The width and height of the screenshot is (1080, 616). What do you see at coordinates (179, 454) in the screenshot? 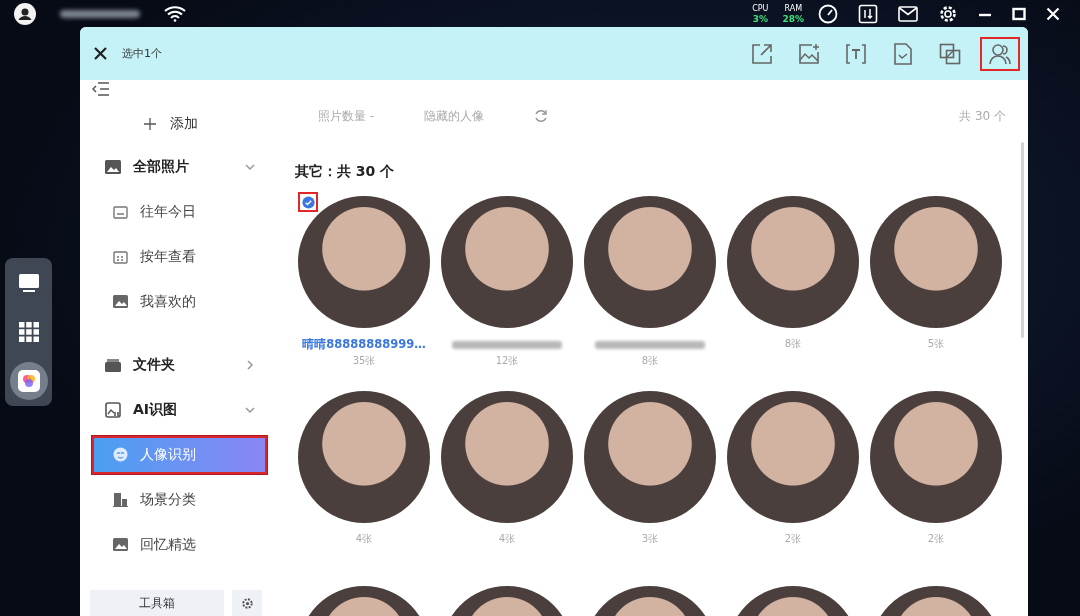
I see `sidebar-item: 人像识别` at bounding box center [179, 454].